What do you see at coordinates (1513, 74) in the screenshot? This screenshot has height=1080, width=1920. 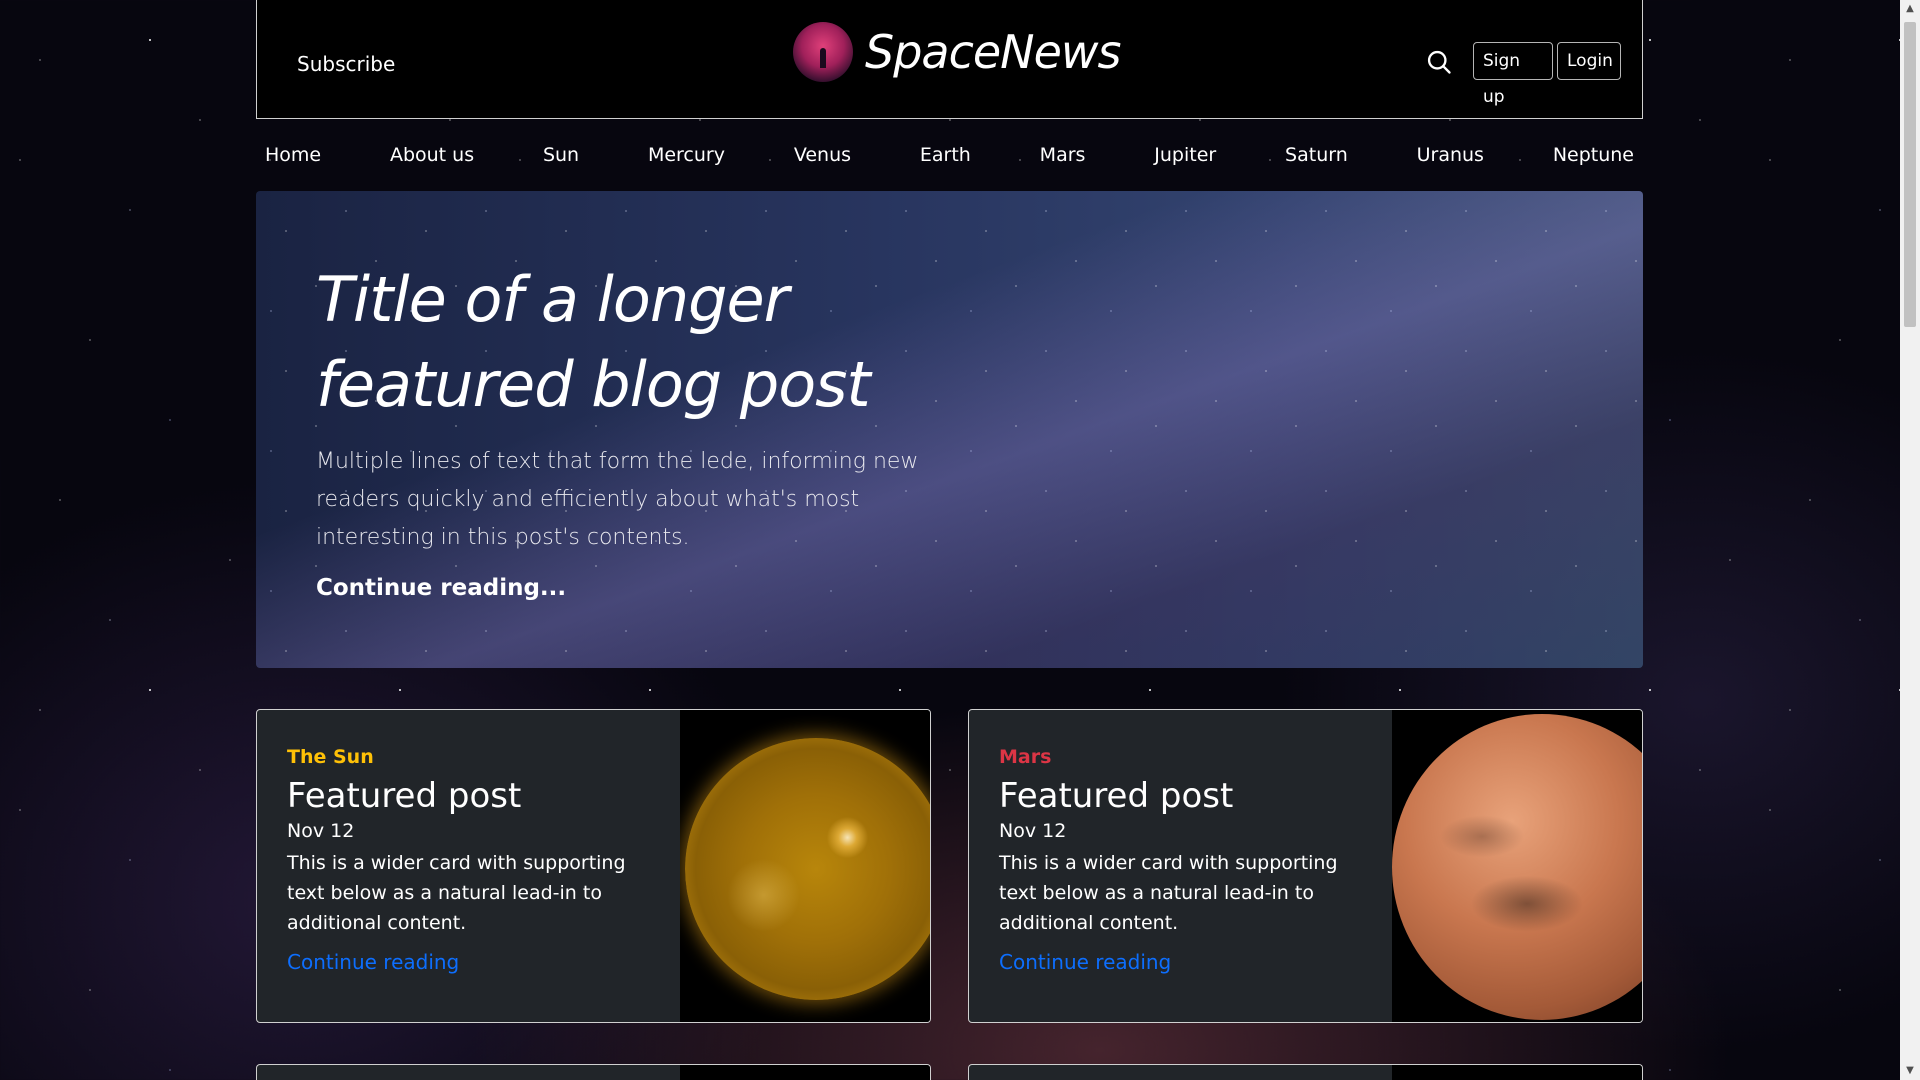 I see `signup-button: Sign up` at bounding box center [1513, 74].